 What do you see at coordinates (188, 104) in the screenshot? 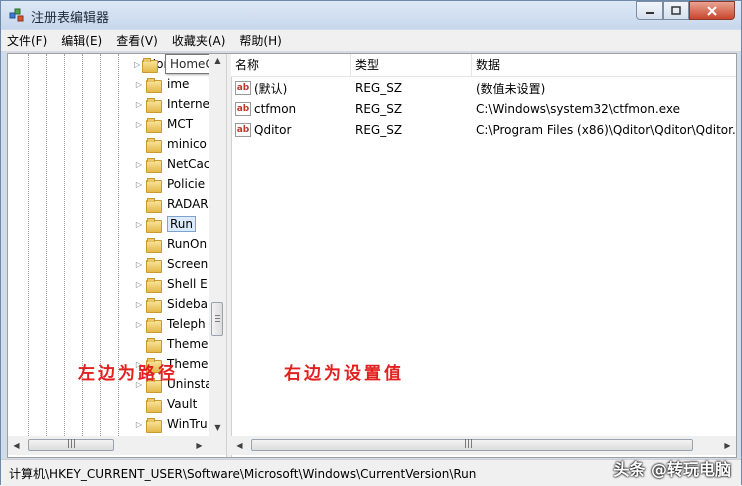
I see `tree-node-label: Interne` at bounding box center [188, 104].